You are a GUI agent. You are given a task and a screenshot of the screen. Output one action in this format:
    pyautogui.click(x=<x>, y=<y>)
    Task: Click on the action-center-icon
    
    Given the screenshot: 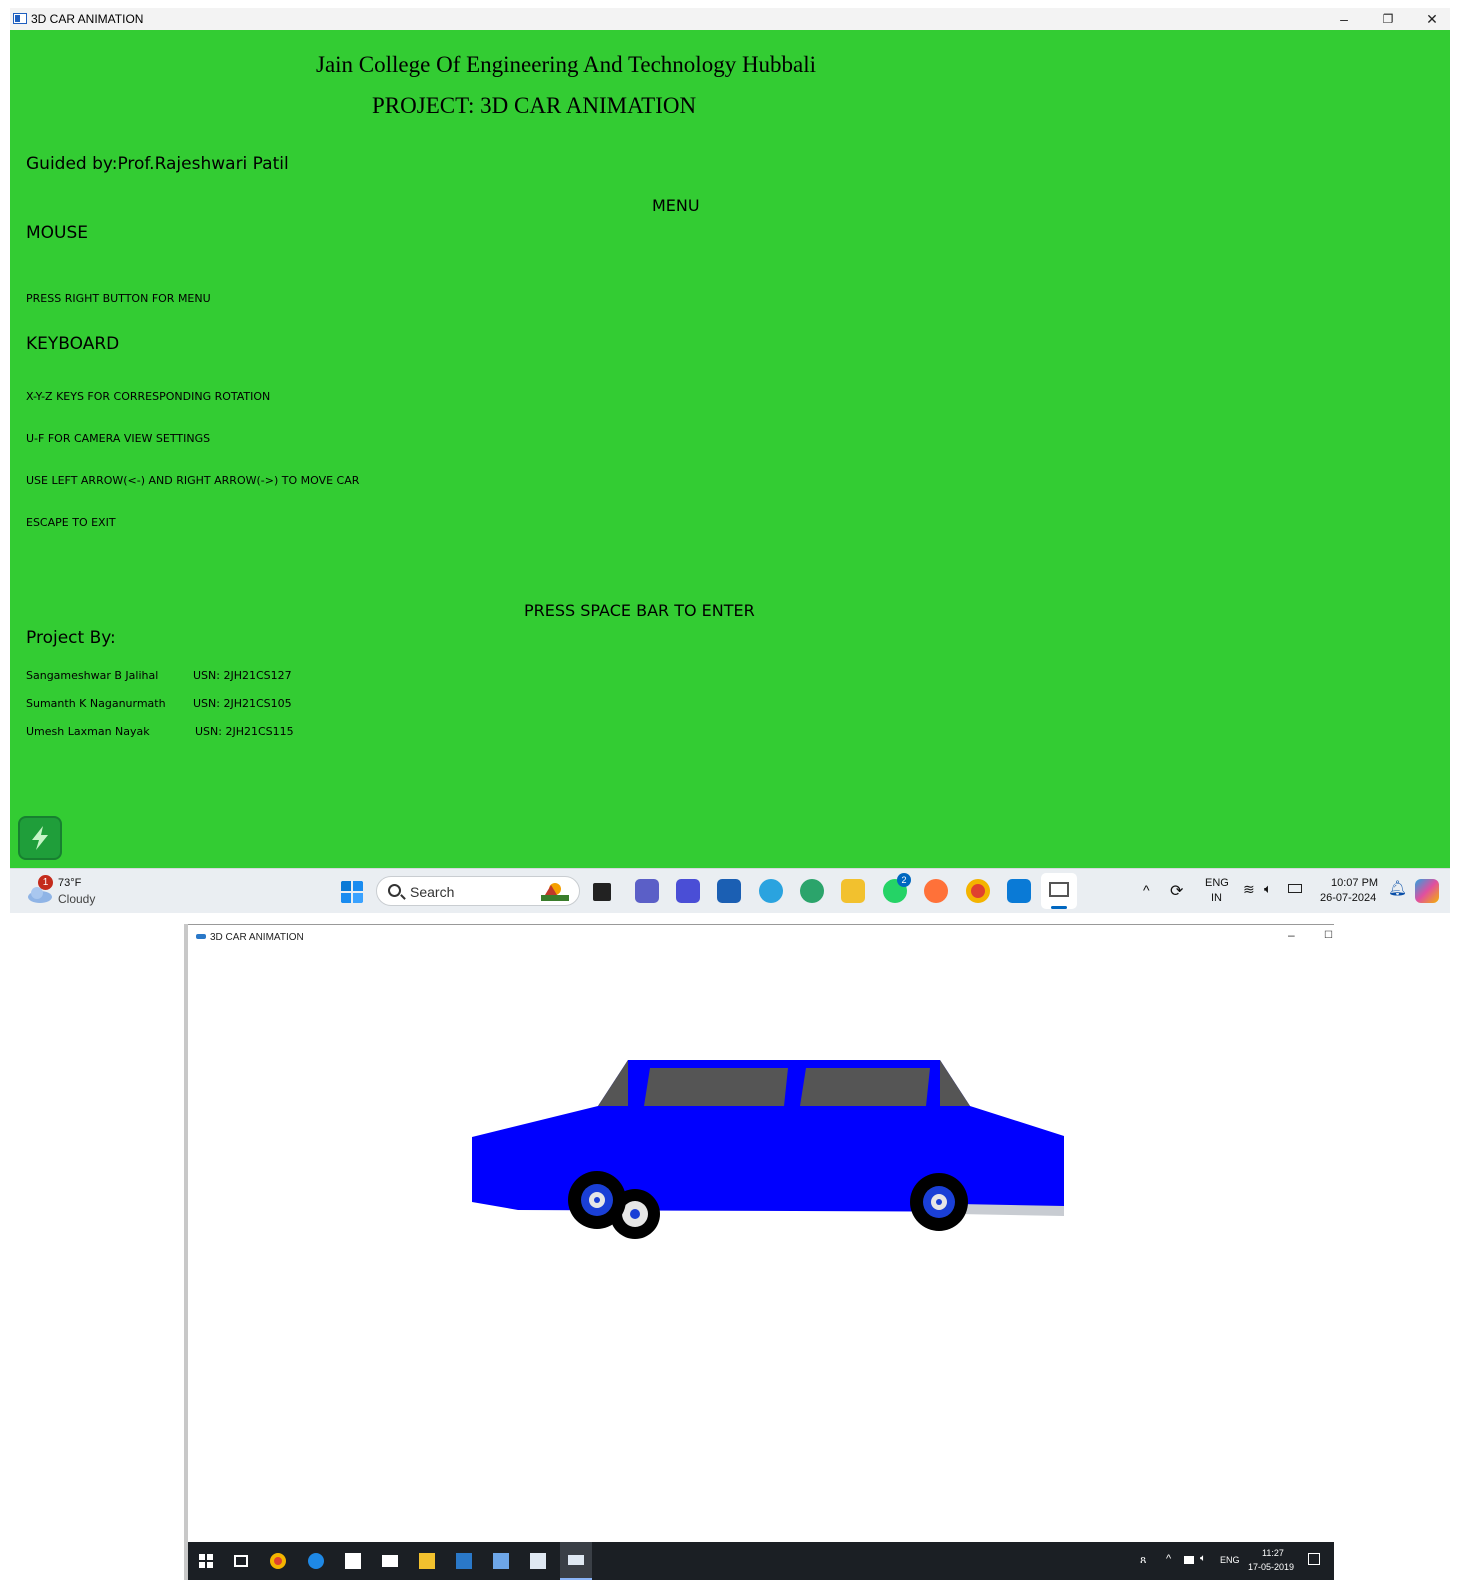 What is the action you would take?
    pyautogui.click(x=1314, y=1559)
    